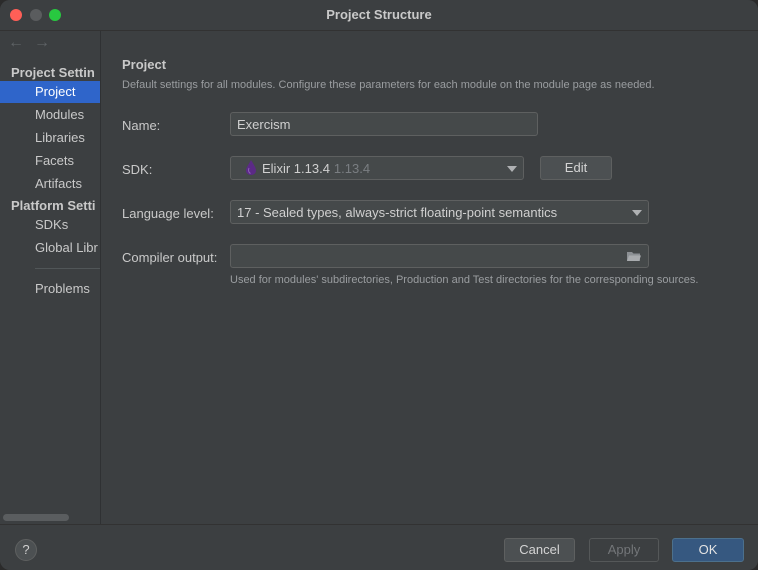  I want to click on compiler-output-input, so click(439, 256).